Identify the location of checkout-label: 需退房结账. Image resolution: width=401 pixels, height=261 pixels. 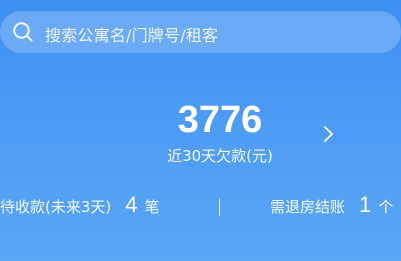
(308, 207).